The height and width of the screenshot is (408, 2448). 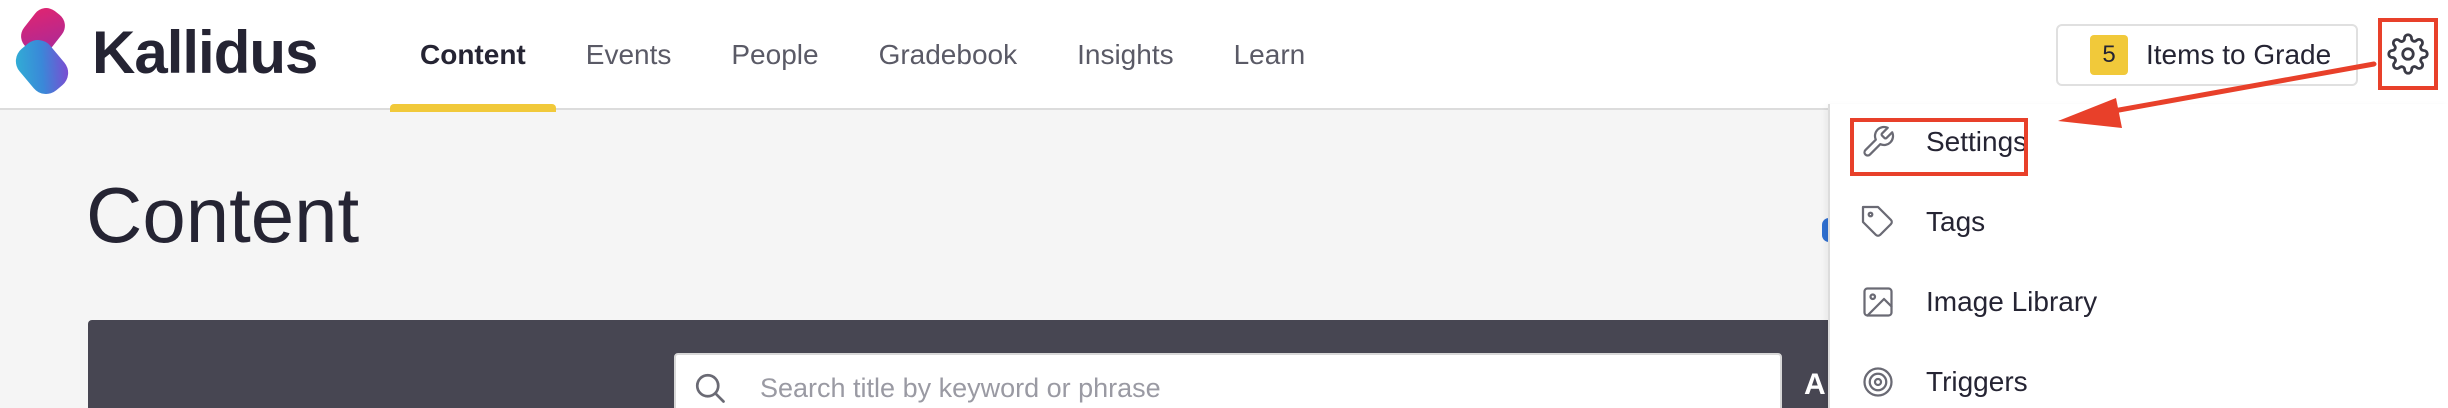 What do you see at coordinates (2109, 55) in the screenshot?
I see `grade-count-badge: 5` at bounding box center [2109, 55].